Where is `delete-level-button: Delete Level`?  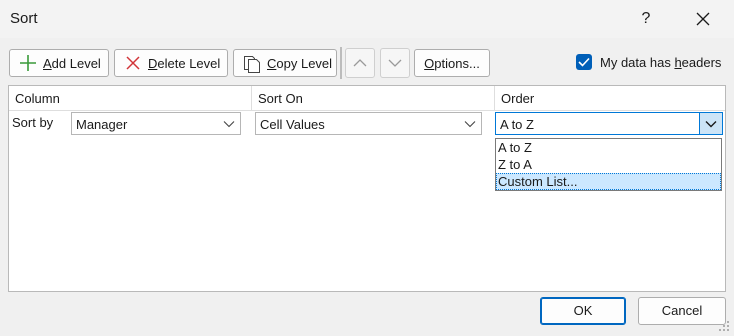
delete-level-button: Delete Level is located at coordinates (171, 63).